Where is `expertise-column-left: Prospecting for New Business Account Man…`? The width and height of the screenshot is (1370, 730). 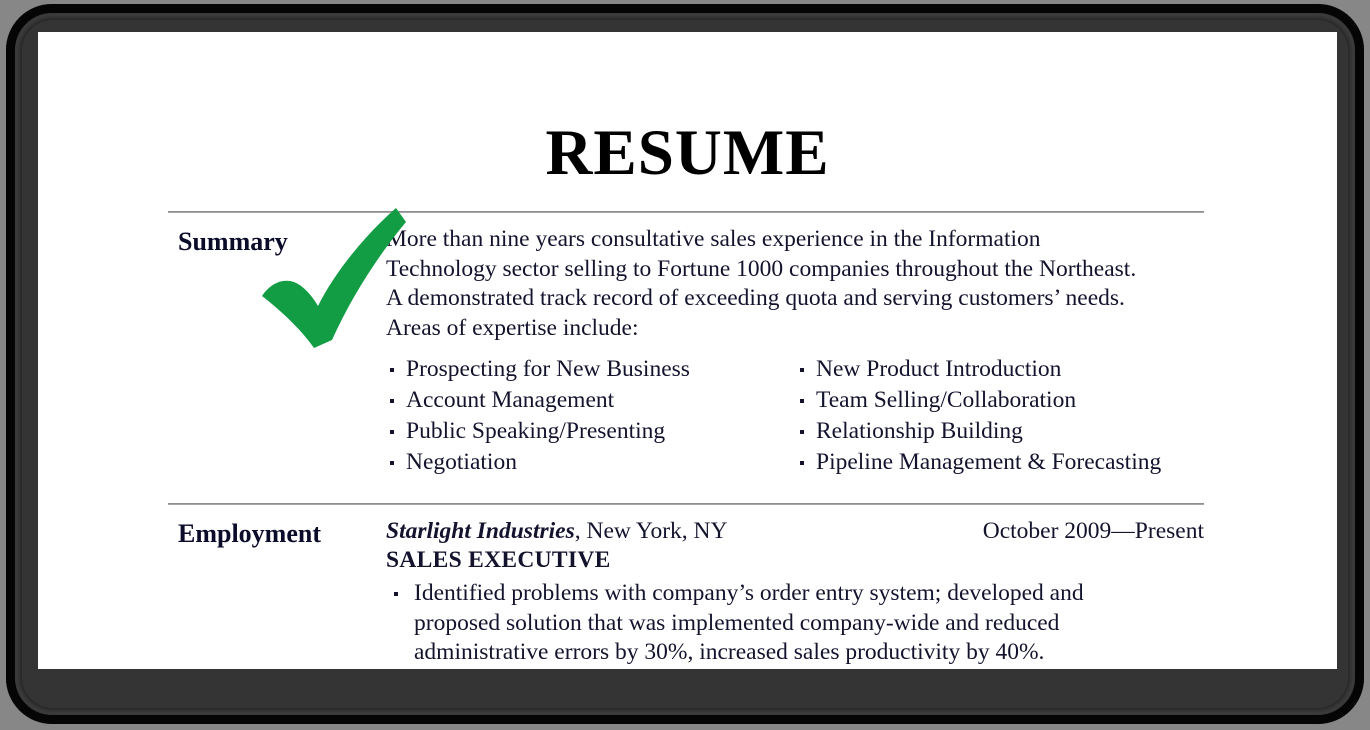 expertise-column-left: Prospecting for New Business Account Man… is located at coordinates (591, 416).